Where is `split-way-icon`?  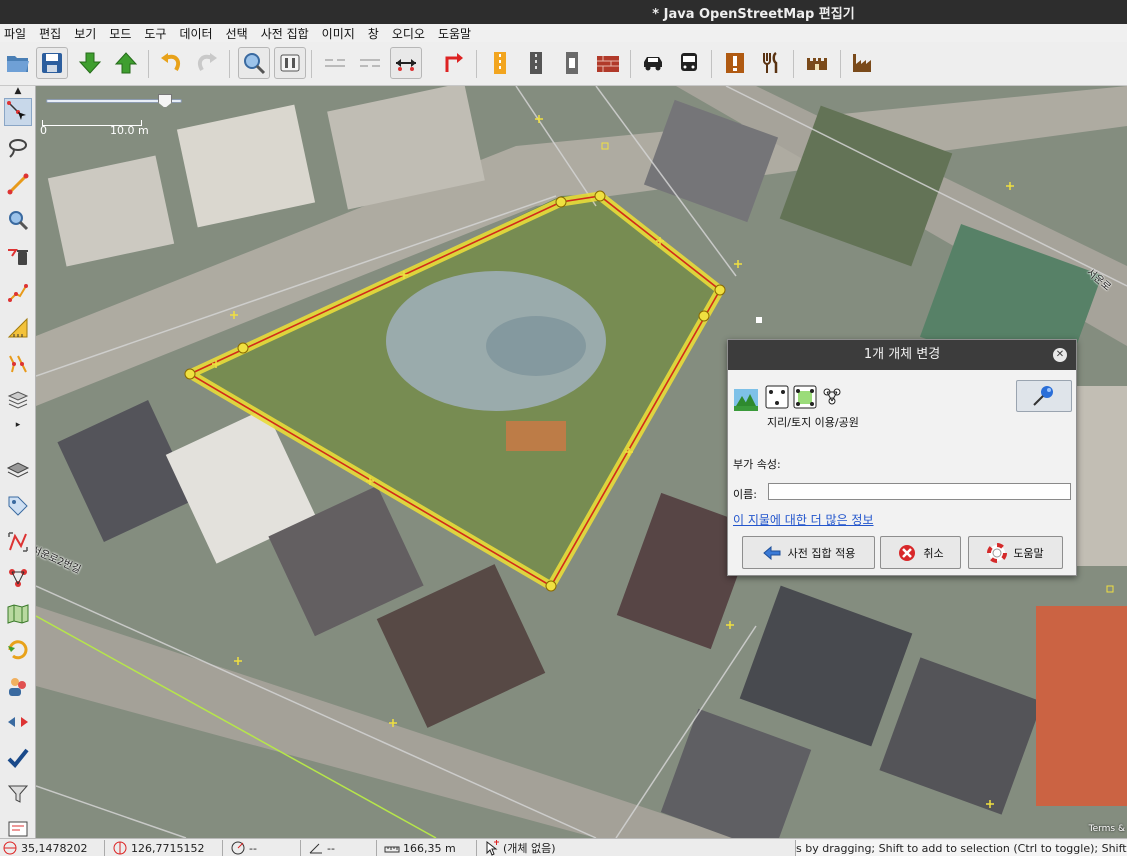
split-way-icon is located at coordinates (335, 63).